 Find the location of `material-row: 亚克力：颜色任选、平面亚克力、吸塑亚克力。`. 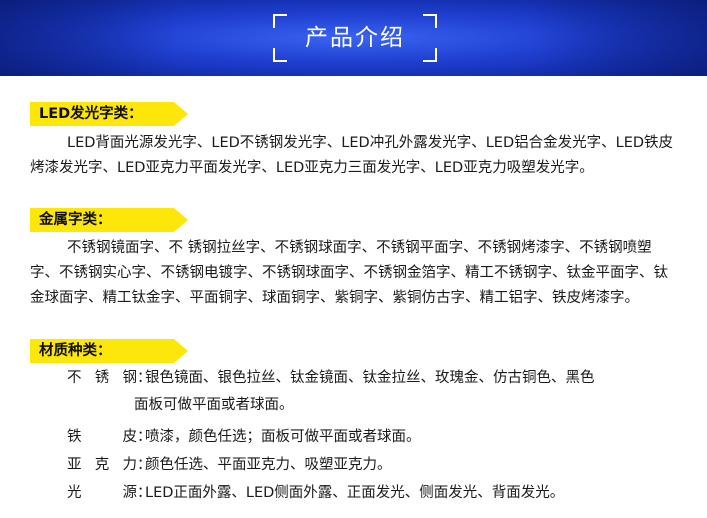

material-row: 亚克力：颜色任选、平面亚克力、吸塑亚克力。 is located at coordinates (229, 465).